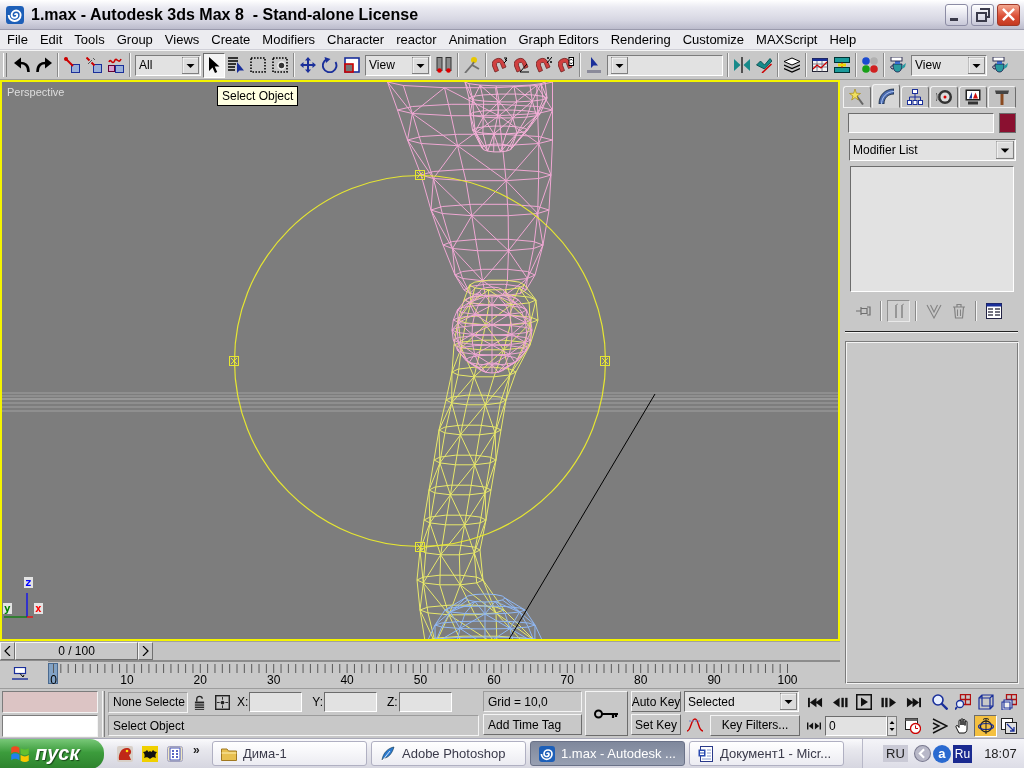  I want to click on teapot-icon, so click(1000, 65).